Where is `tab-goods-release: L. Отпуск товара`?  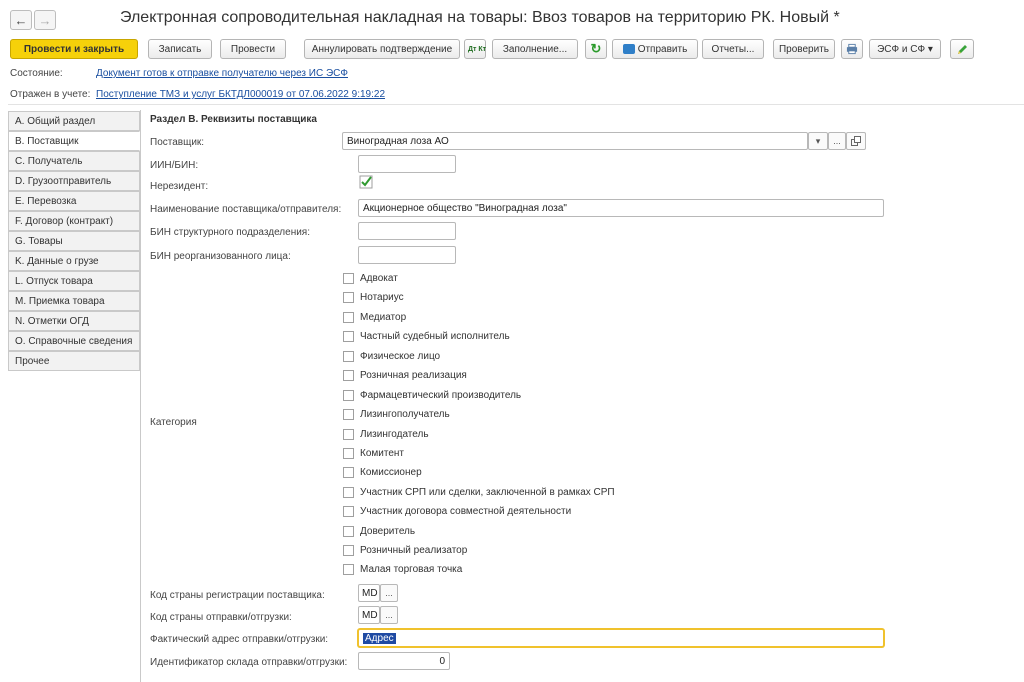 tab-goods-release: L. Отпуск товара is located at coordinates (74, 281).